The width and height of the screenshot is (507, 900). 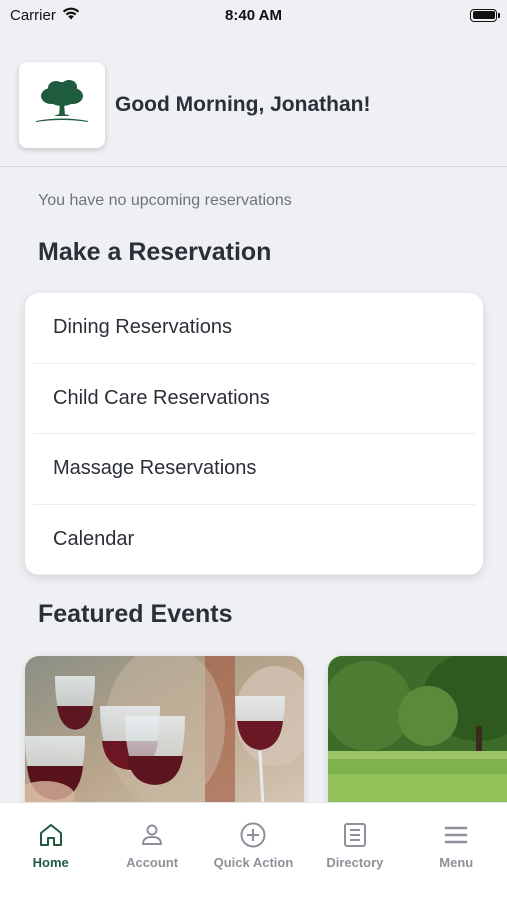 I want to click on tab-menu-label: Menu, so click(x=456, y=862).